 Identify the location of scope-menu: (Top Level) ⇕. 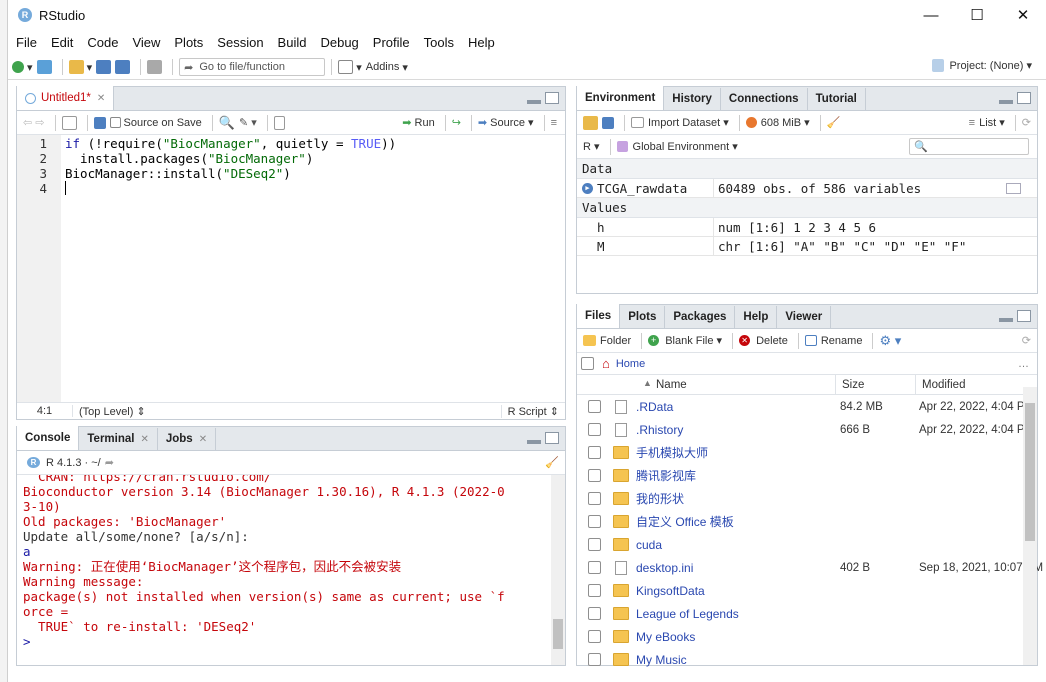
(109, 411).